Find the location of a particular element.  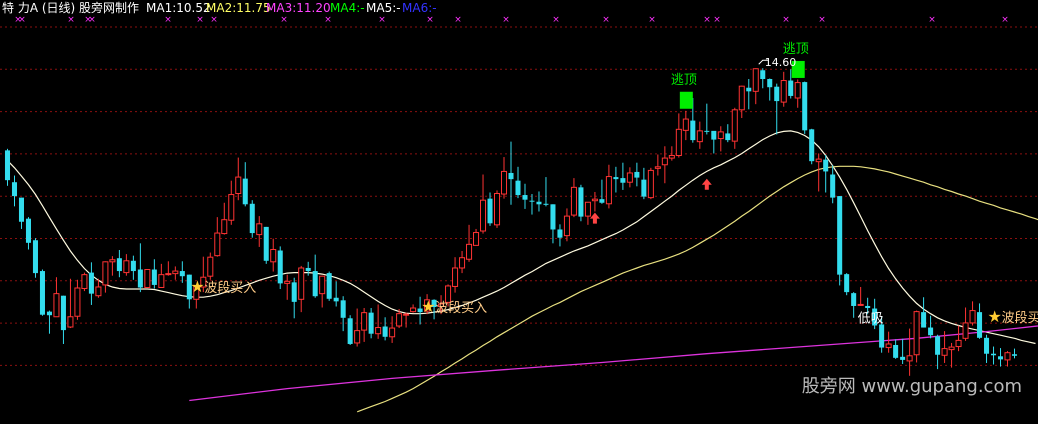

buy-star-icon: ★ is located at coordinates (995, 316).